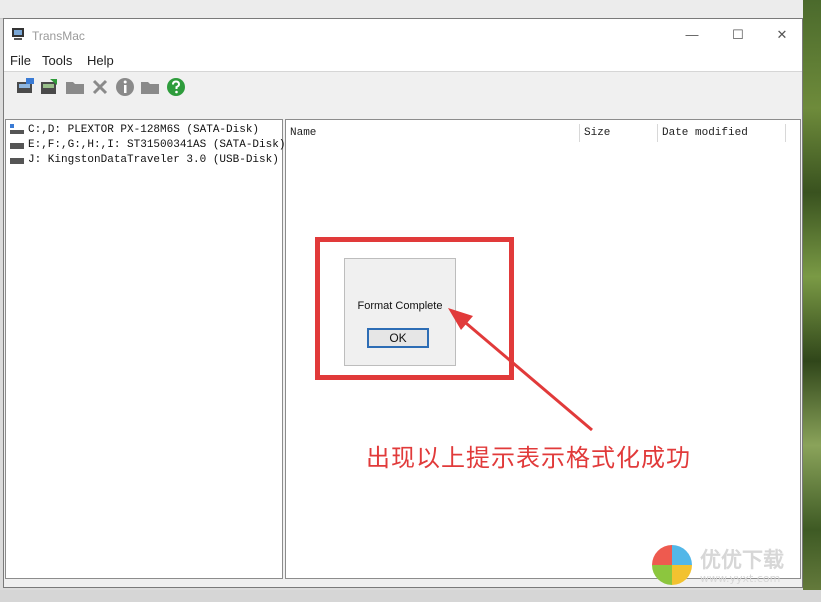 This screenshot has width=821, height=602. I want to click on menu-file: File, so click(20, 60).